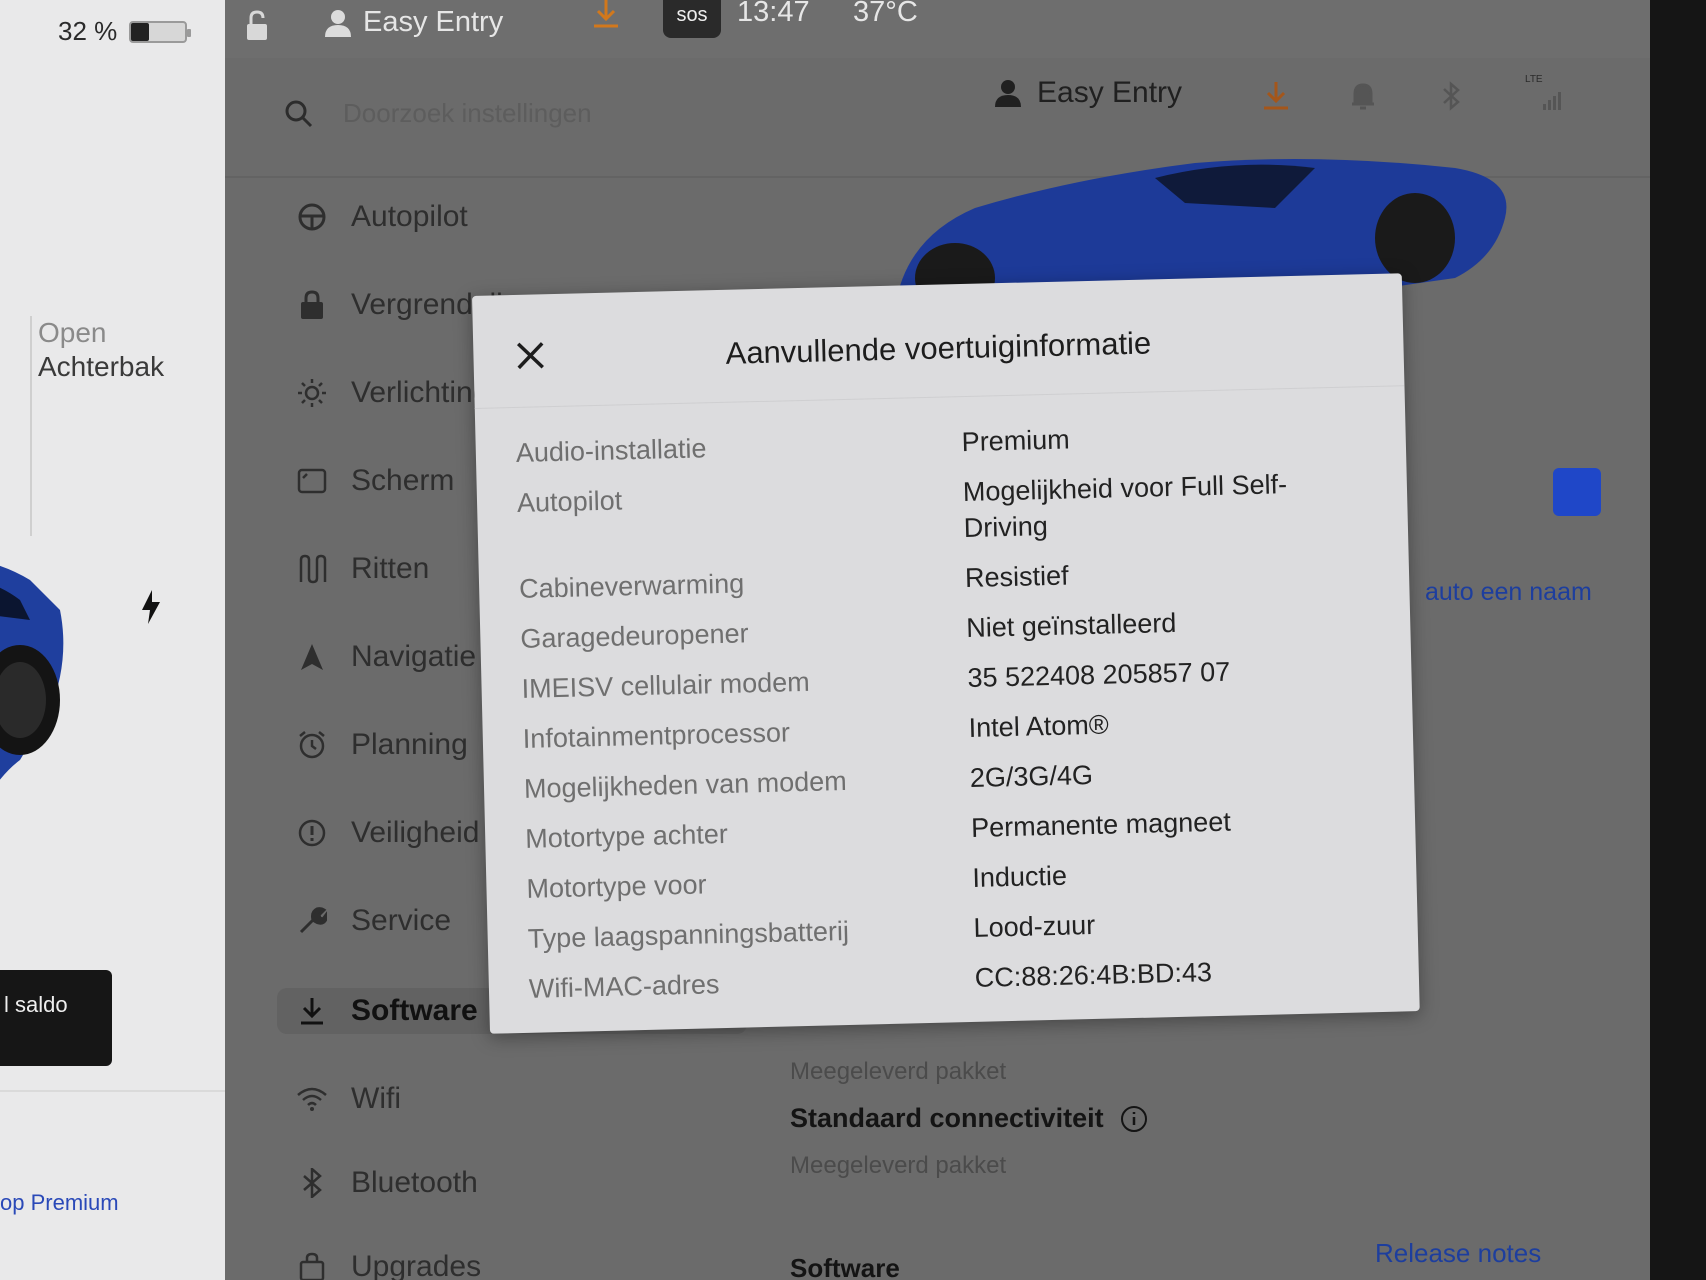 The image size is (1706, 1280). I want to click on info-row: Infotainmentprocessor Intel Atom®, so click(952, 728).